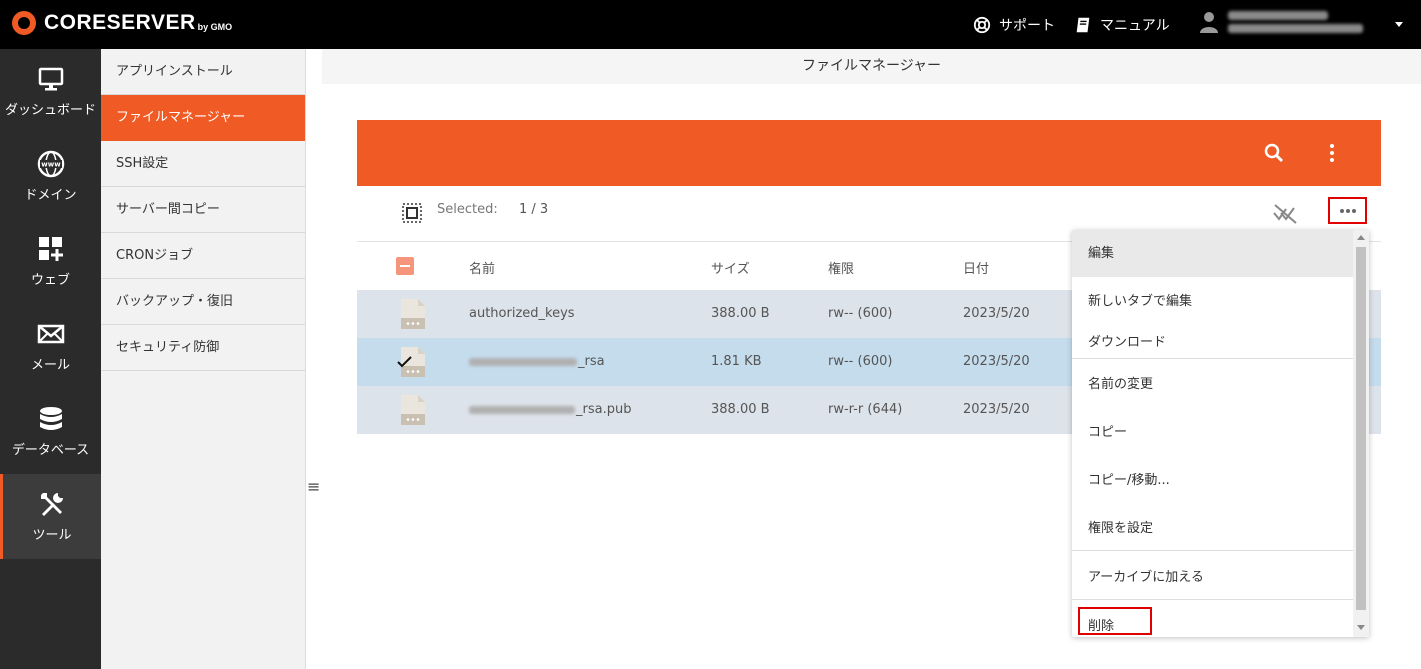 This screenshot has height=669, width=1421. Describe the element at coordinates (1361, 237) in the screenshot. I see `scroll-up-arrow-icon` at that location.